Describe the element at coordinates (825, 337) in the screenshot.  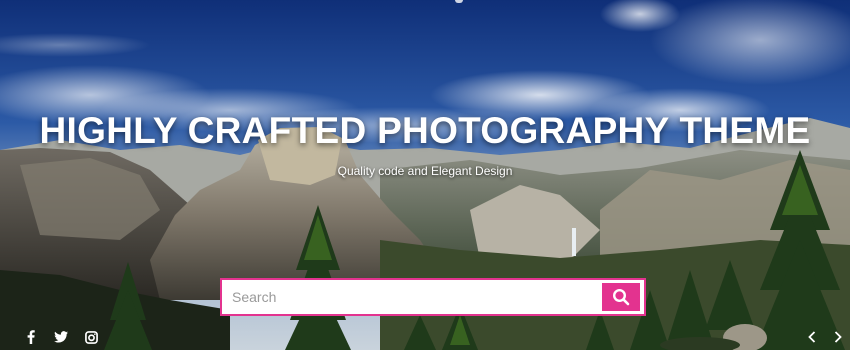
I see `slider-controls` at that location.